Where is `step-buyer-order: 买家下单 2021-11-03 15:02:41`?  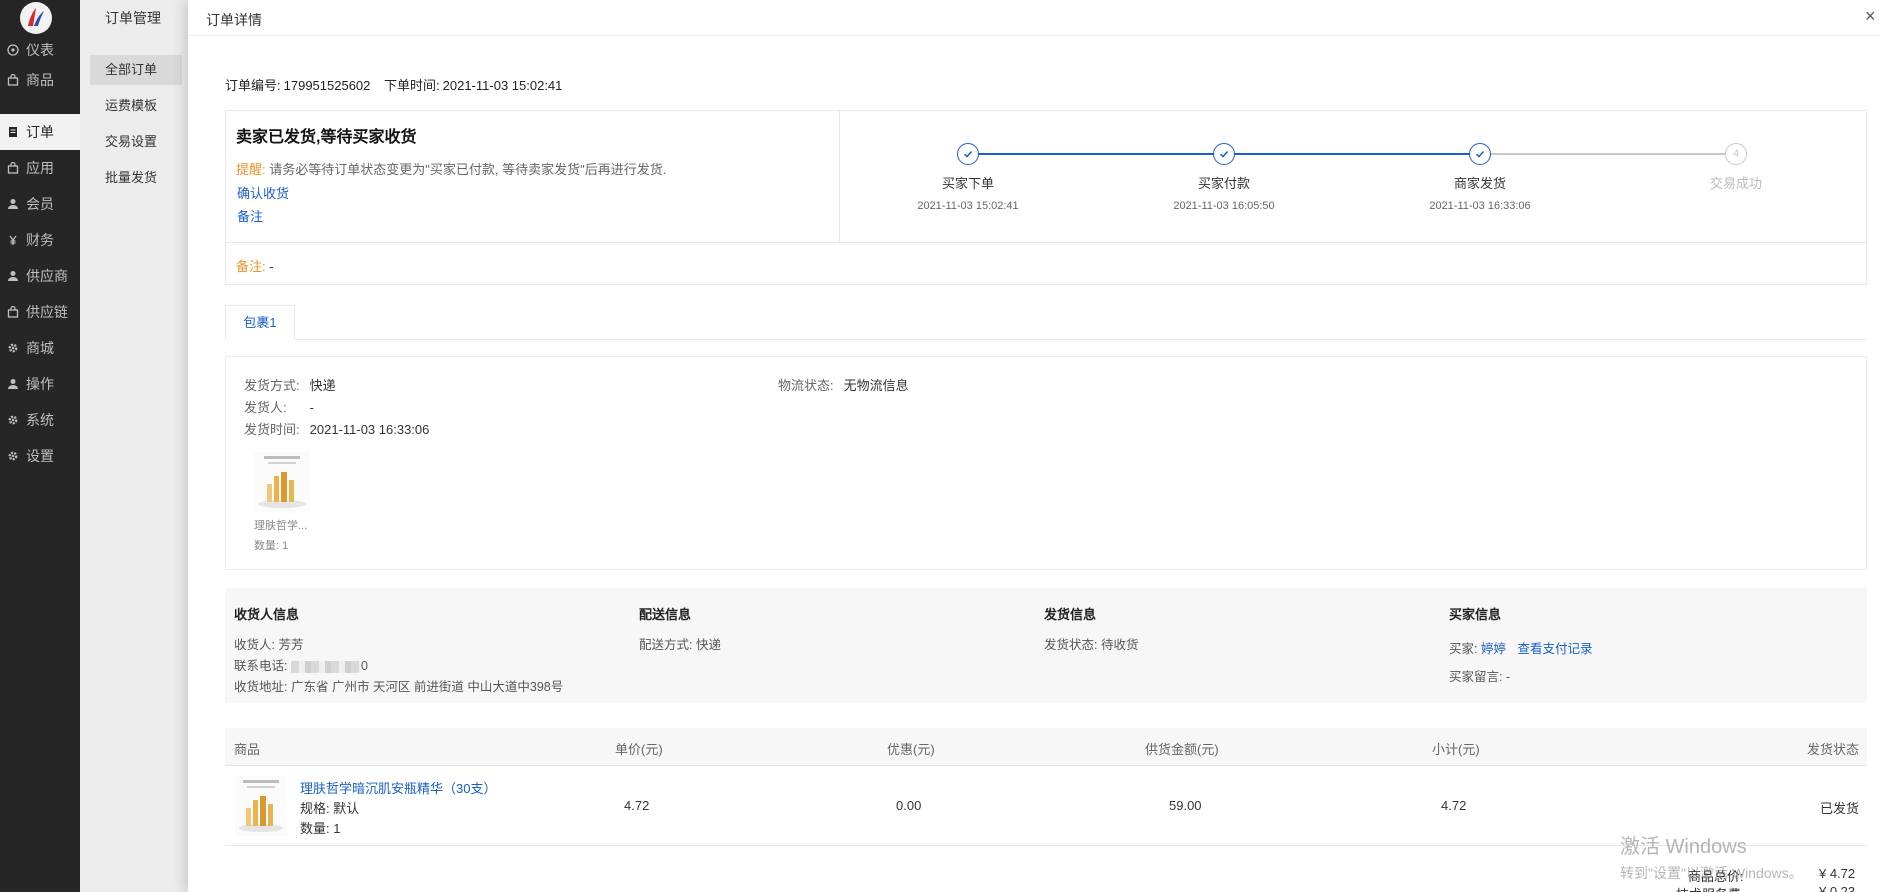 step-buyer-order: 买家下单 2021-11-03 15:02:41 is located at coordinates (968, 177).